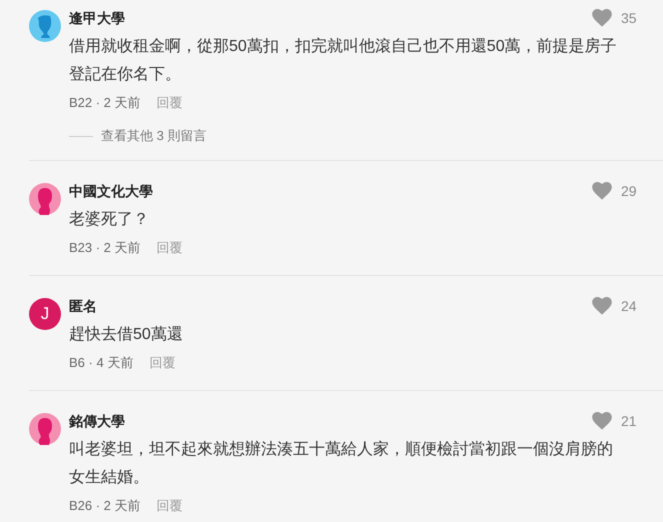 The image size is (663, 522). I want to click on floor-and-time: B6 · 4 天前, so click(101, 363).